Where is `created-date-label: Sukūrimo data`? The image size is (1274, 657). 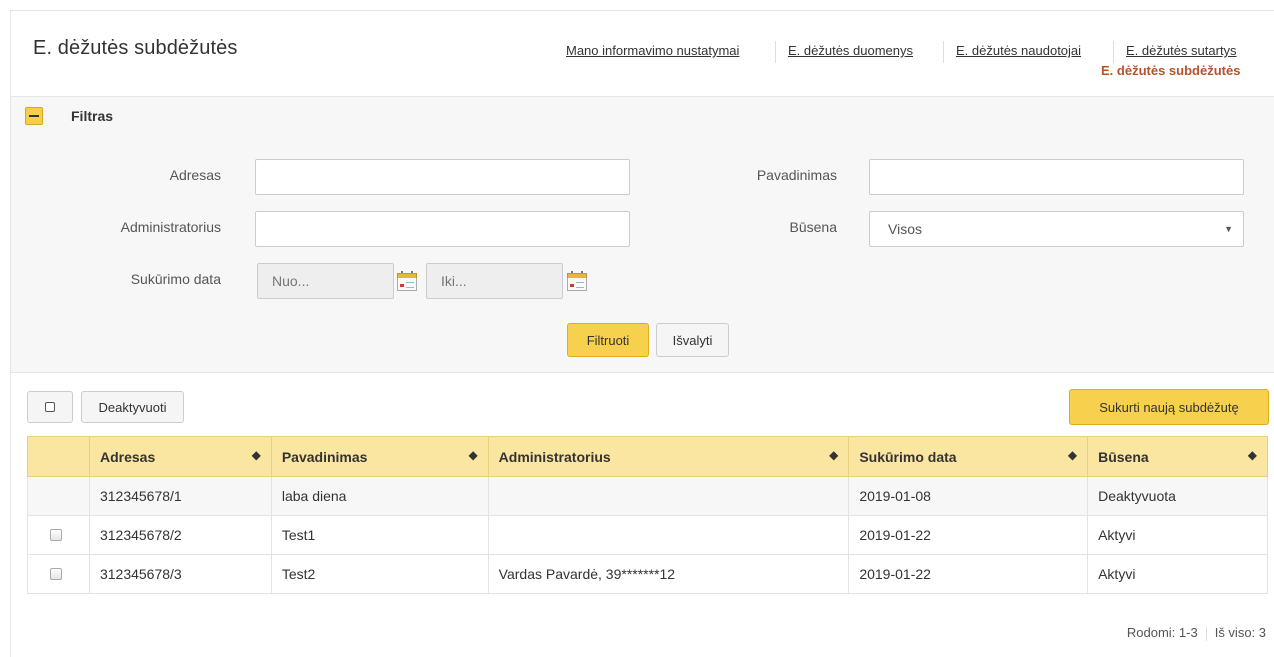
created-date-label: Sukūrimo data is located at coordinates (175, 279).